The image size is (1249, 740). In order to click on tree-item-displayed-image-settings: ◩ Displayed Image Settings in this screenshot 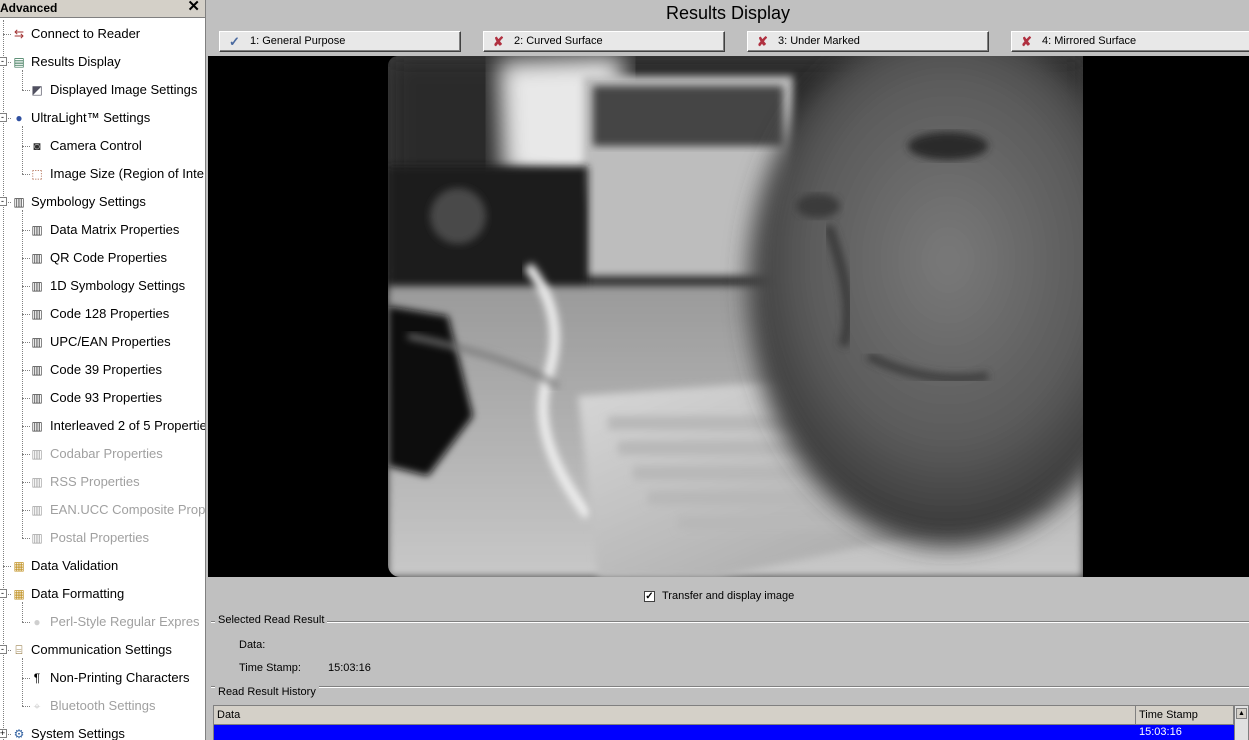, I will do `click(102, 90)`.